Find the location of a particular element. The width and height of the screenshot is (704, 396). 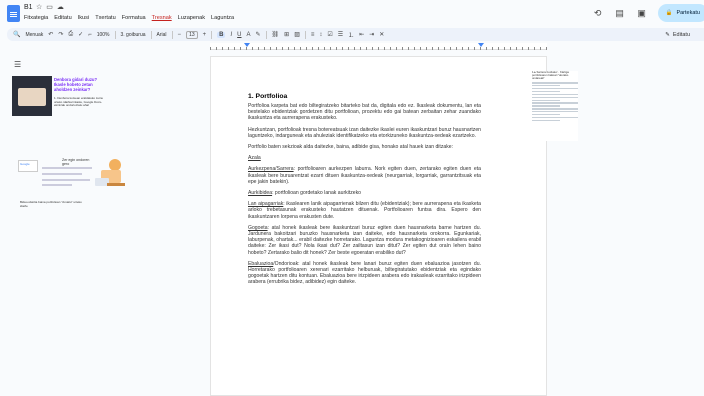

clear-format-icon: ✕ is located at coordinates (381, 34).